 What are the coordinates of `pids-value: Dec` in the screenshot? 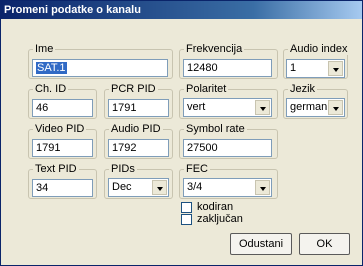 It's located at (122, 187).